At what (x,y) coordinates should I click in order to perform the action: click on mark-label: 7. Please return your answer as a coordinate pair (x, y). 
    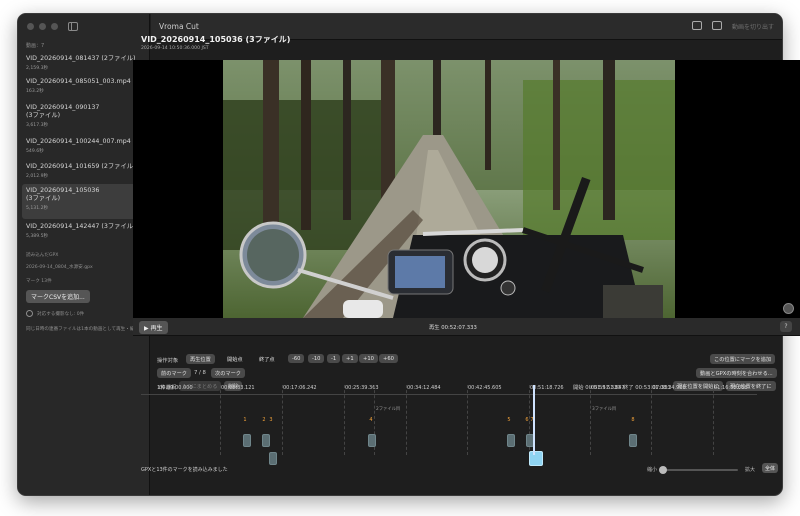
    Looking at the image, I should click on (532, 420).